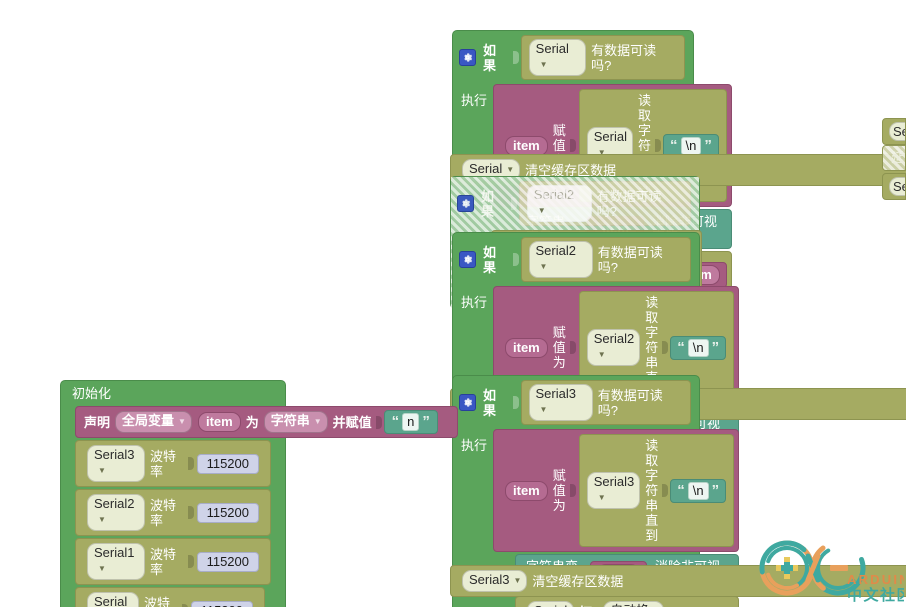 The image size is (906, 607). Describe the element at coordinates (572, 490) in the screenshot. I see `value-socket` at that location.